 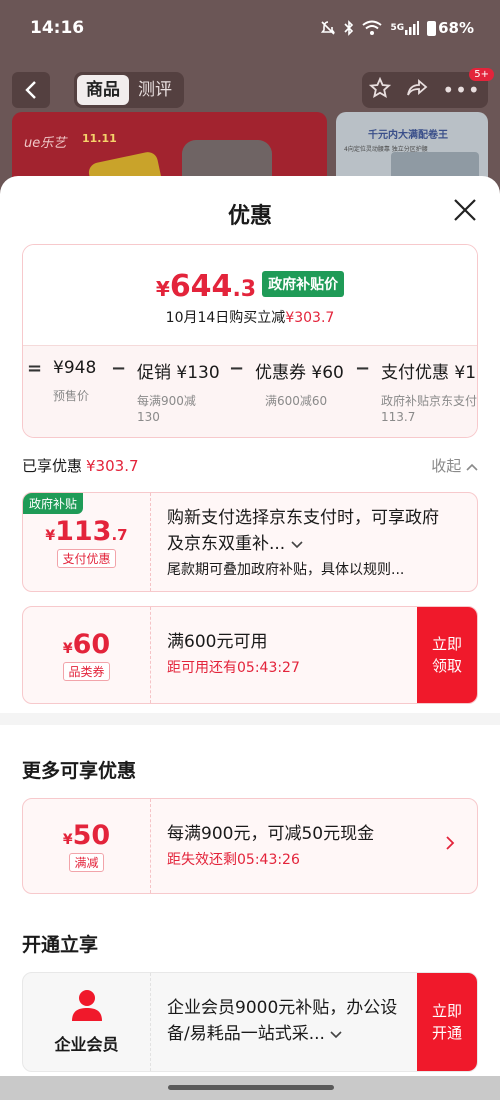 I want to click on breakdown-desc: 满600减60, so click(x=296, y=401).